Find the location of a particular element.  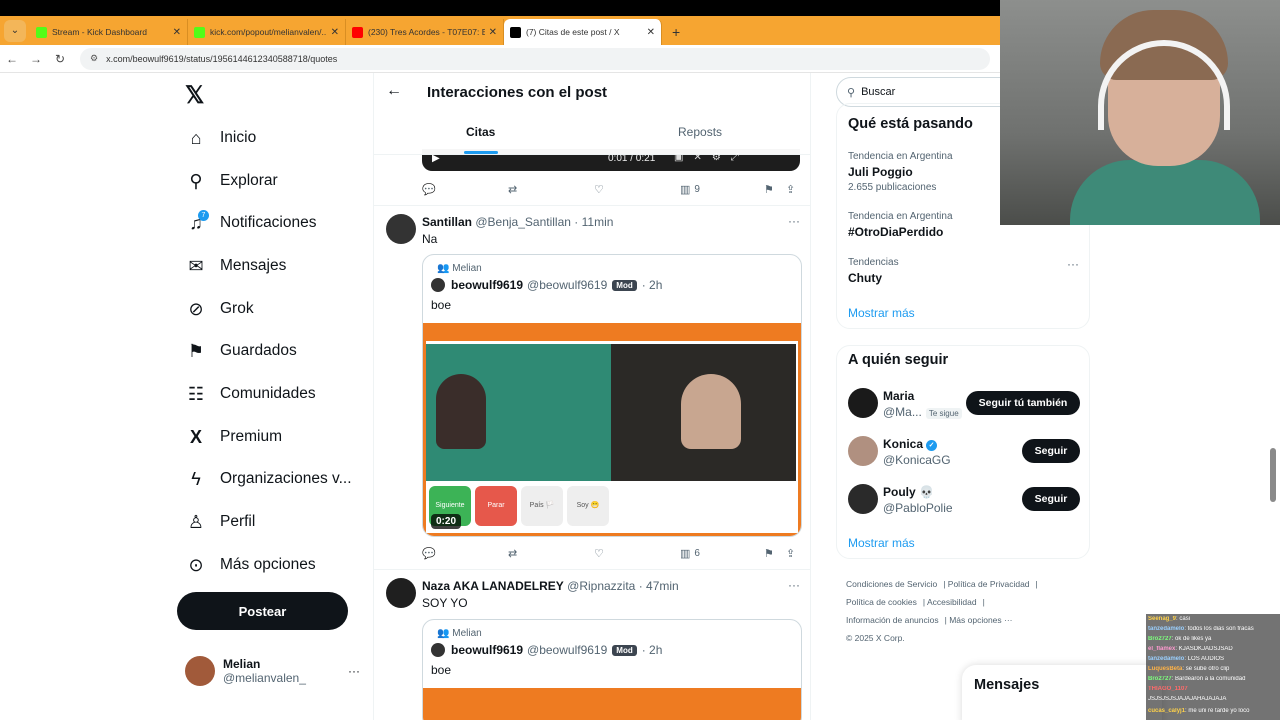

messages-drawer: Mensajes is located at coordinates (1062, 692).